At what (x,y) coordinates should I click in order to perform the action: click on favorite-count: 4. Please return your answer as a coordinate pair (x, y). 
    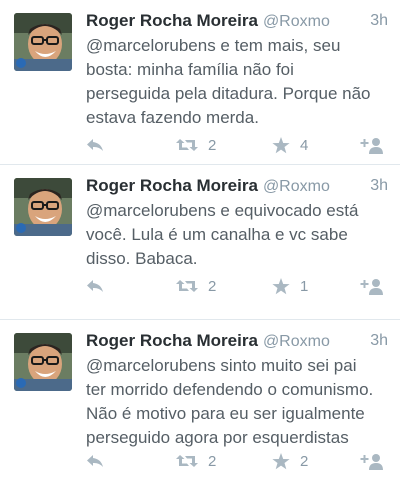
    Looking at the image, I should click on (304, 145).